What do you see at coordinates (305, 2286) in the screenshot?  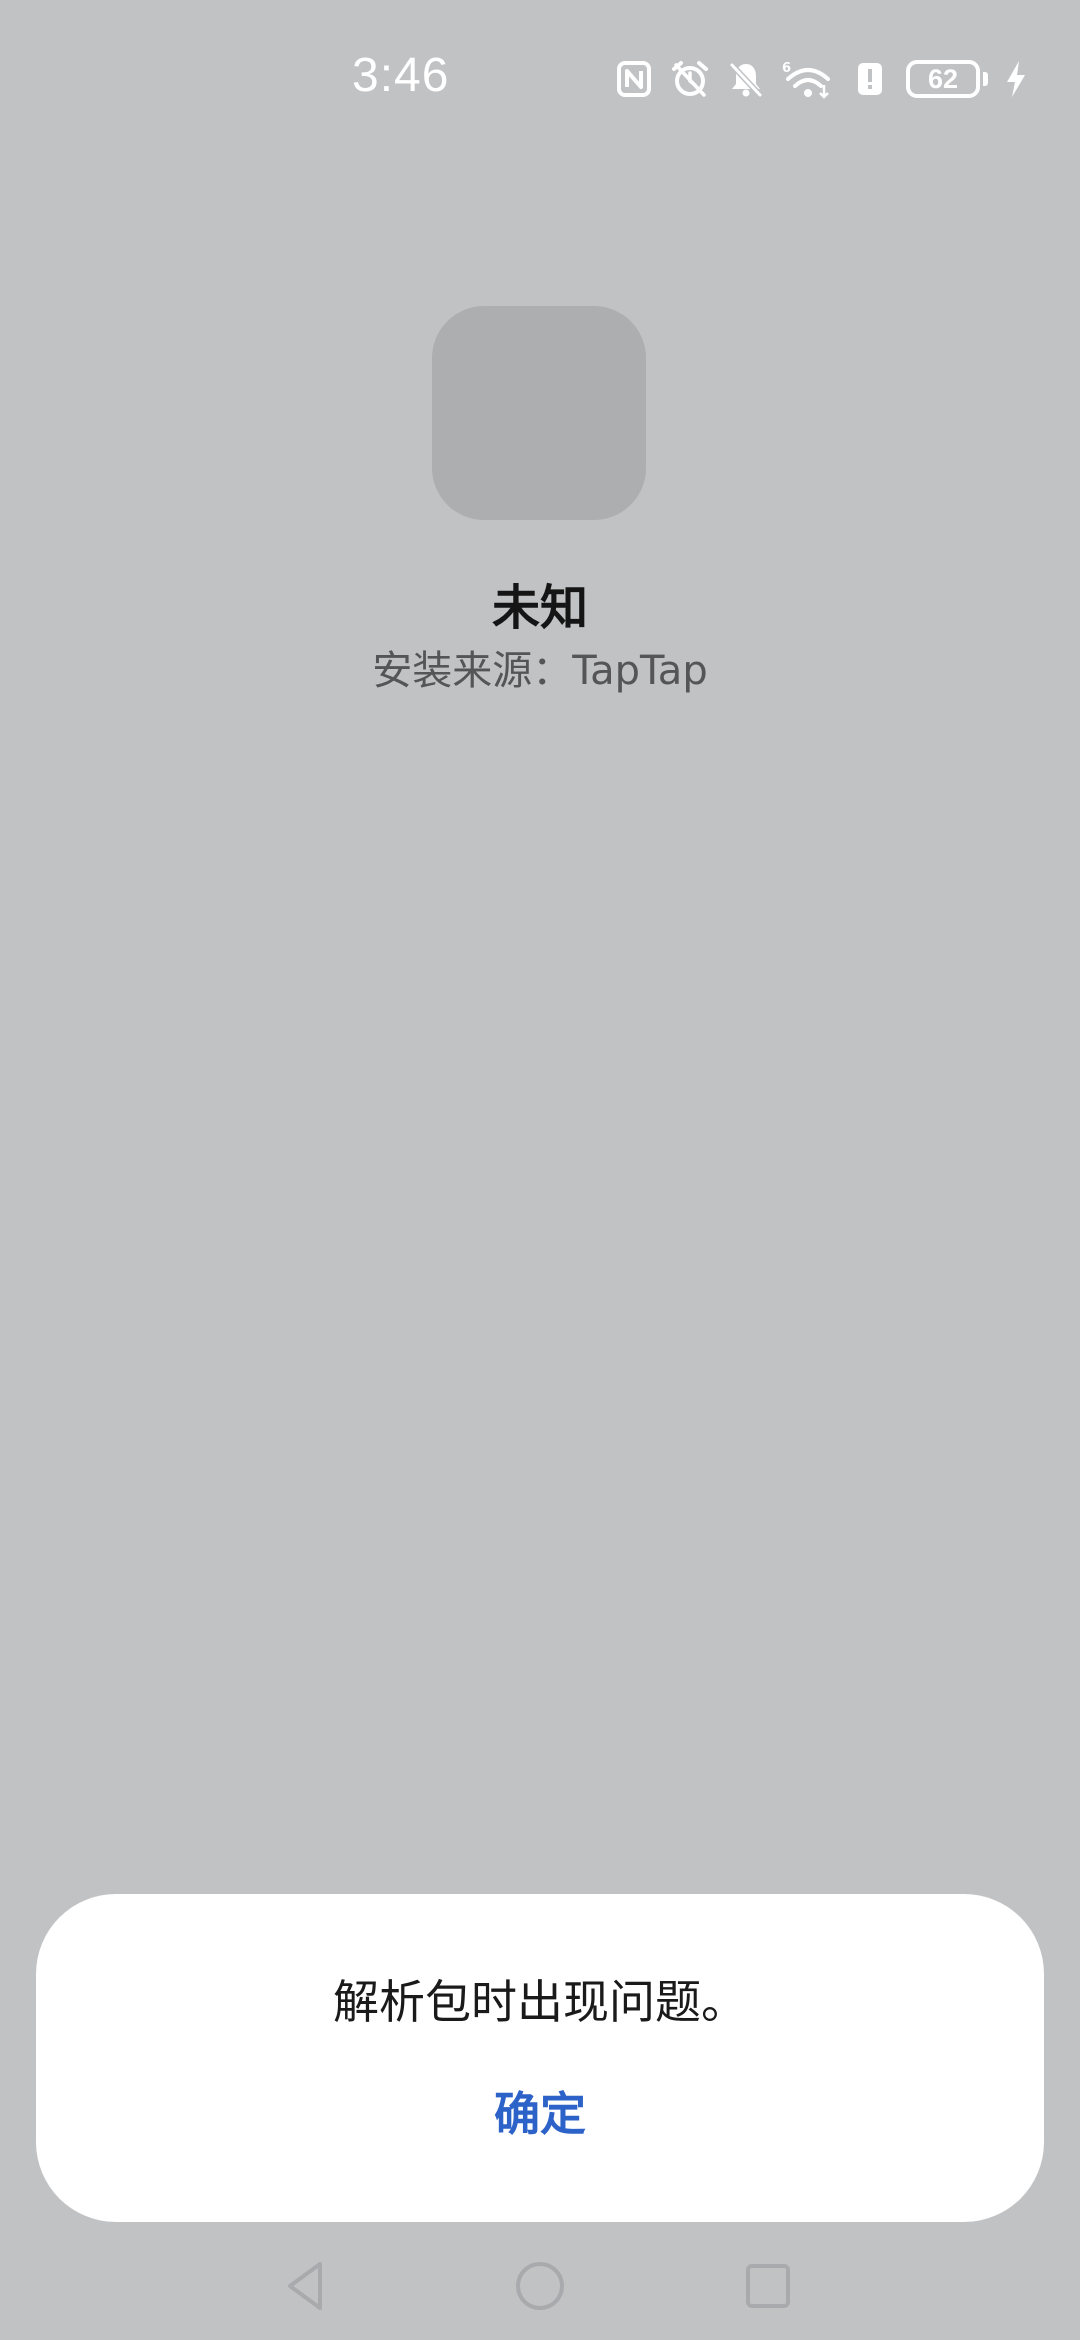 I see `back-triangle-icon` at bounding box center [305, 2286].